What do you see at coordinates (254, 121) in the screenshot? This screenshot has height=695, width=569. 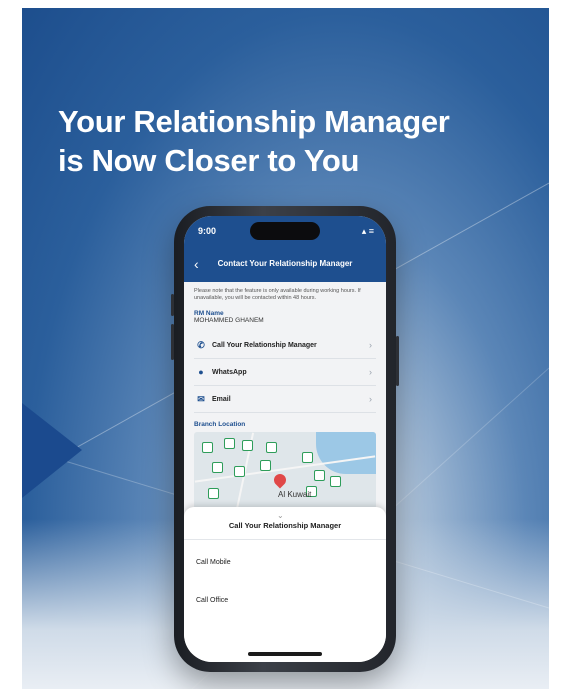 I see `headline-line-1: Your Relationship Manager` at bounding box center [254, 121].